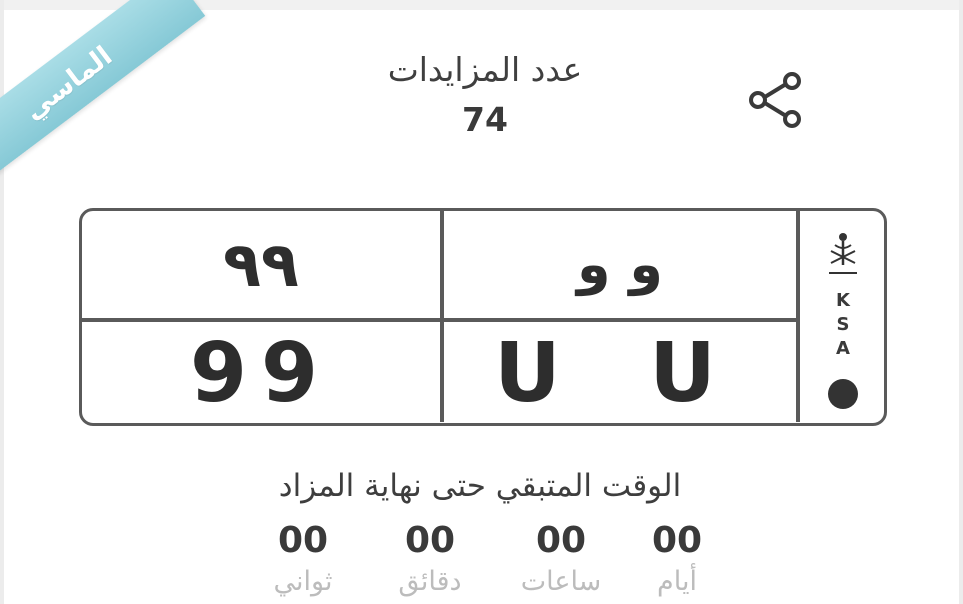  Describe the element at coordinates (303, 540) in the screenshot. I see `countdown-seconds-value: 00` at that location.